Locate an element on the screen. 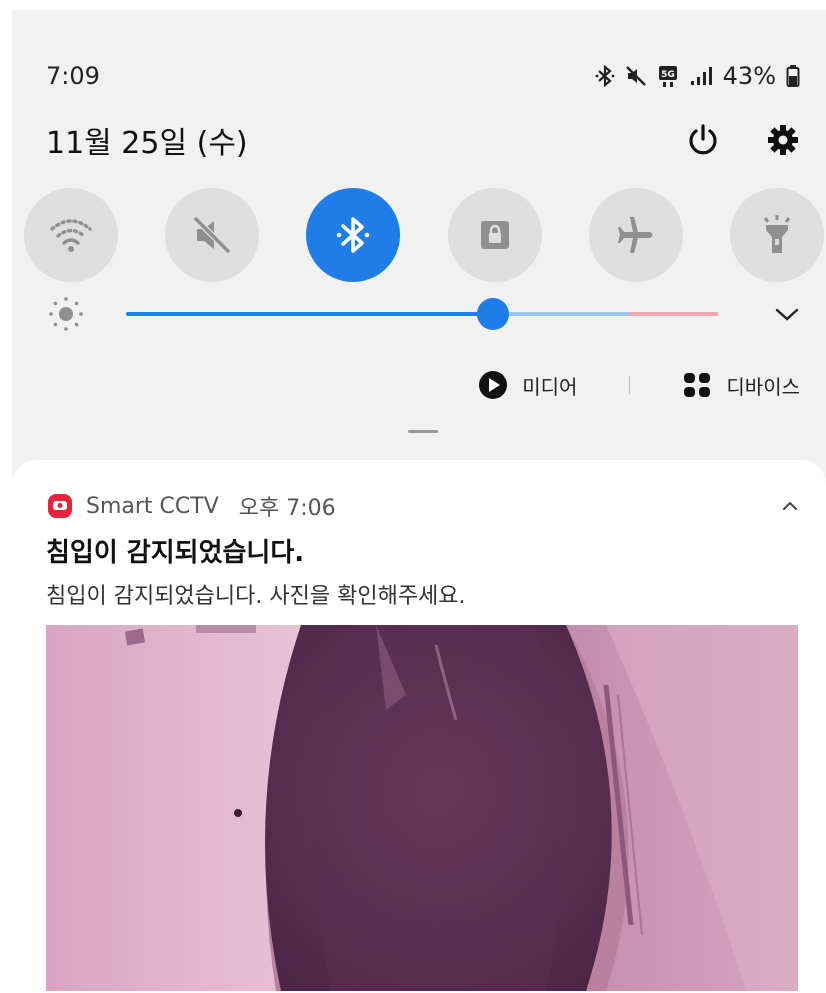 The image size is (826, 993). quick-setting-bluetooth is located at coordinates (353, 235).